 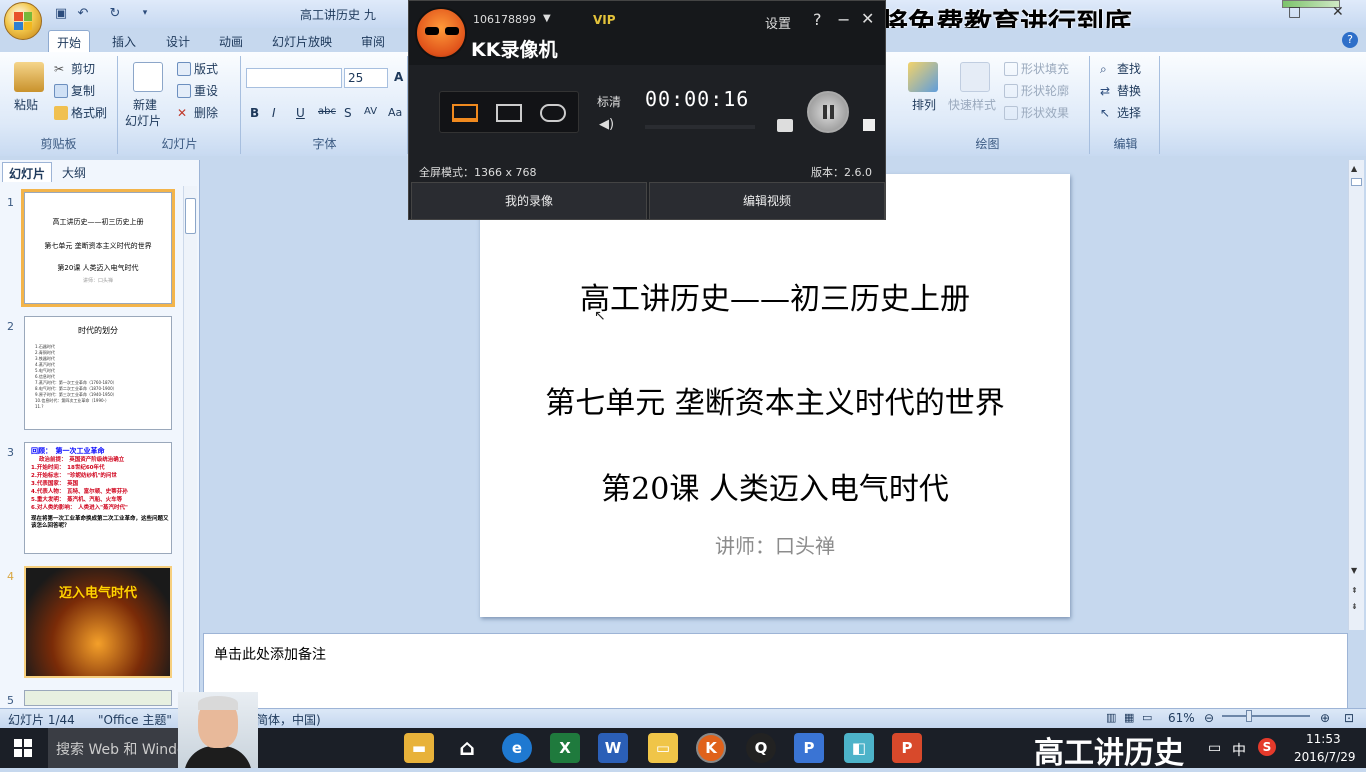 I want to click on new-slide-label2: 幻灯片, so click(x=143, y=120).